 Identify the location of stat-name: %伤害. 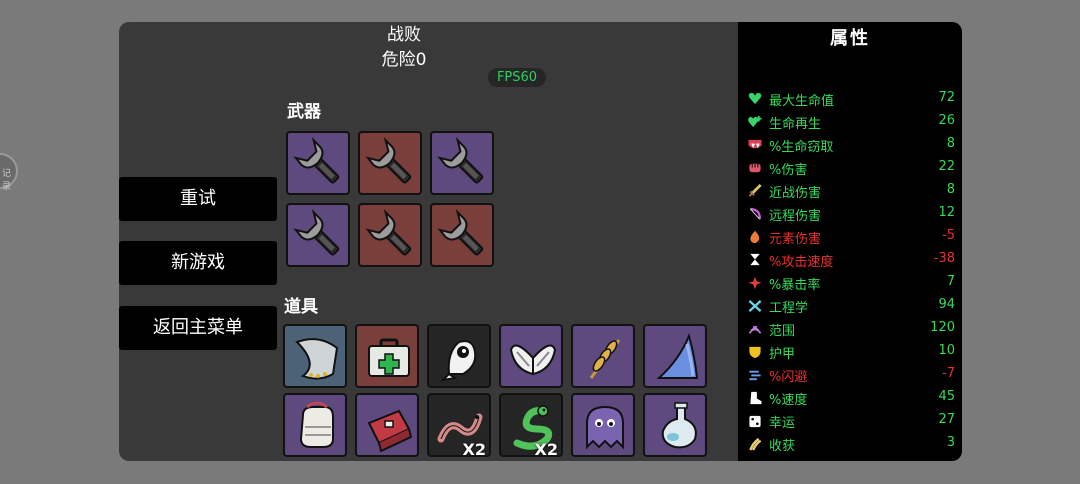
(788, 170).